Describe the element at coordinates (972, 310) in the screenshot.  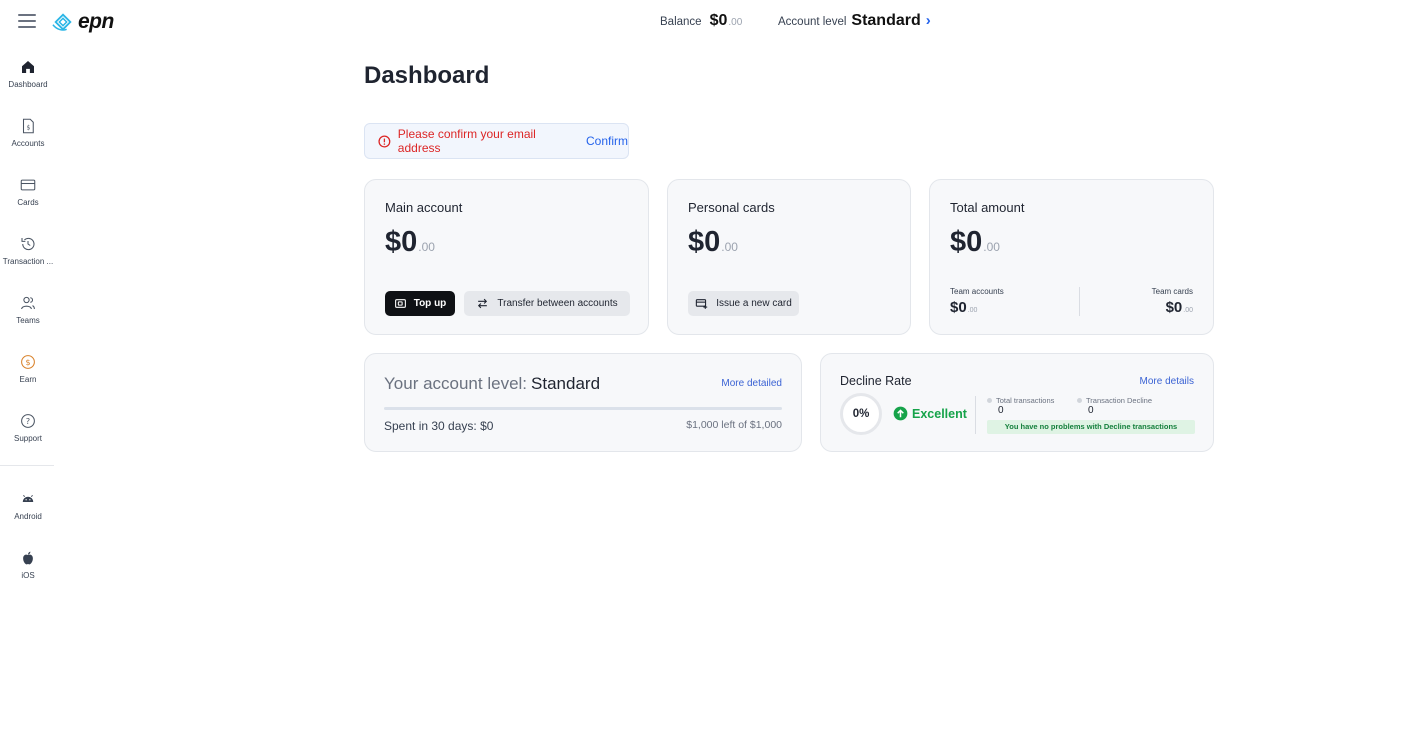
I see `team-accounts-cents: .00` at that location.